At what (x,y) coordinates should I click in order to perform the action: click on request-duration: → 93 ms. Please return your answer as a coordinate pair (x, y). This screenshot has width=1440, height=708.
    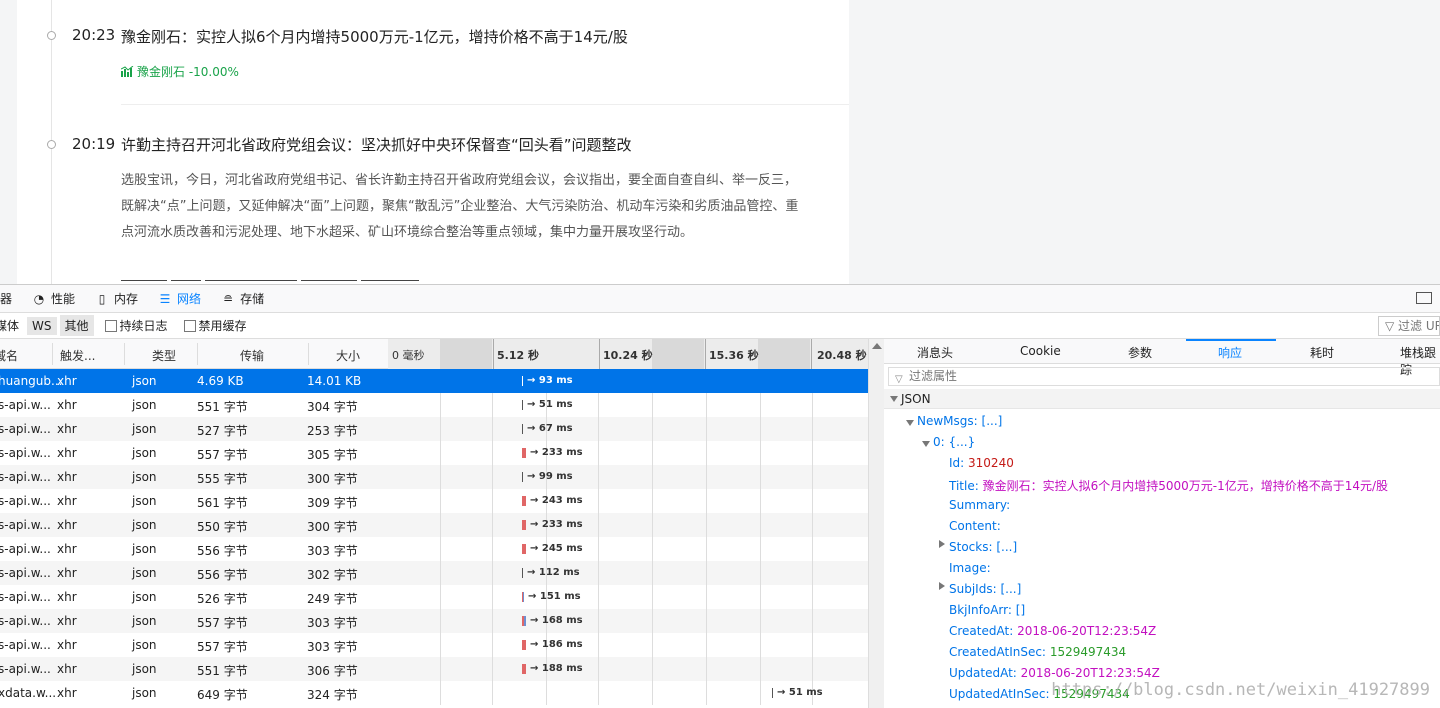
    Looking at the image, I should click on (550, 380).